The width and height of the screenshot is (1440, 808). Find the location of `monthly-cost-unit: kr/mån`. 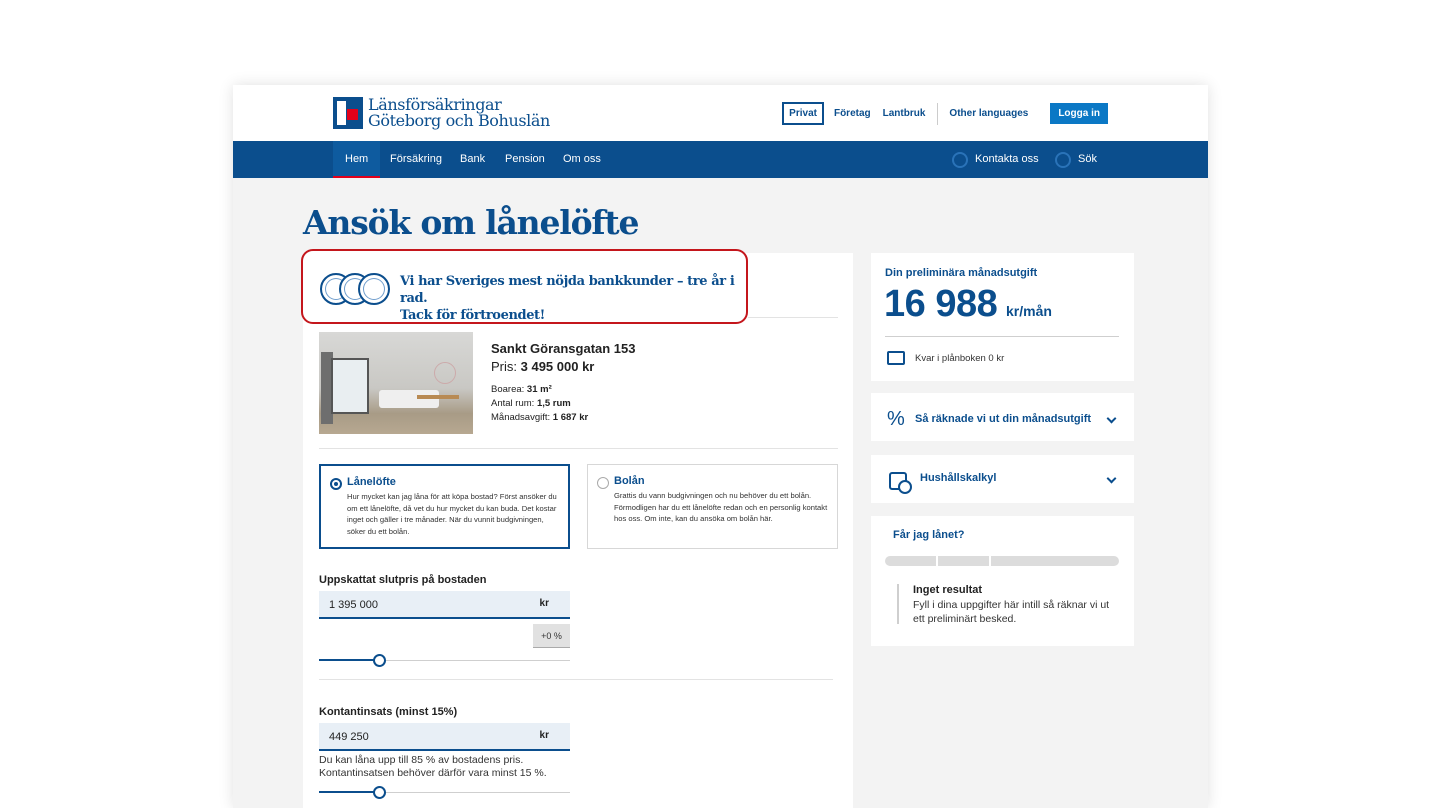

monthly-cost-unit: kr/mån is located at coordinates (1029, 311).